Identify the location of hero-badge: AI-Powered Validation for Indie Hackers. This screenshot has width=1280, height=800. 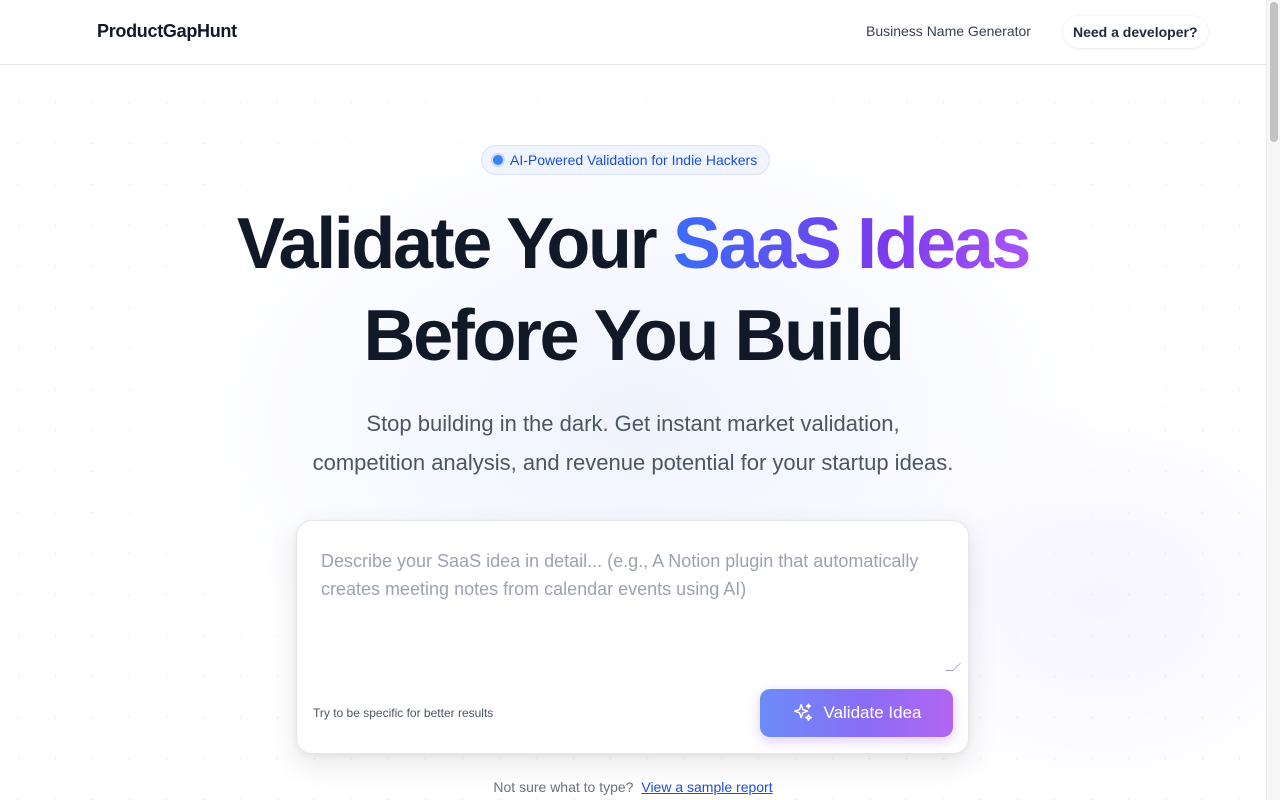
(626, 160).